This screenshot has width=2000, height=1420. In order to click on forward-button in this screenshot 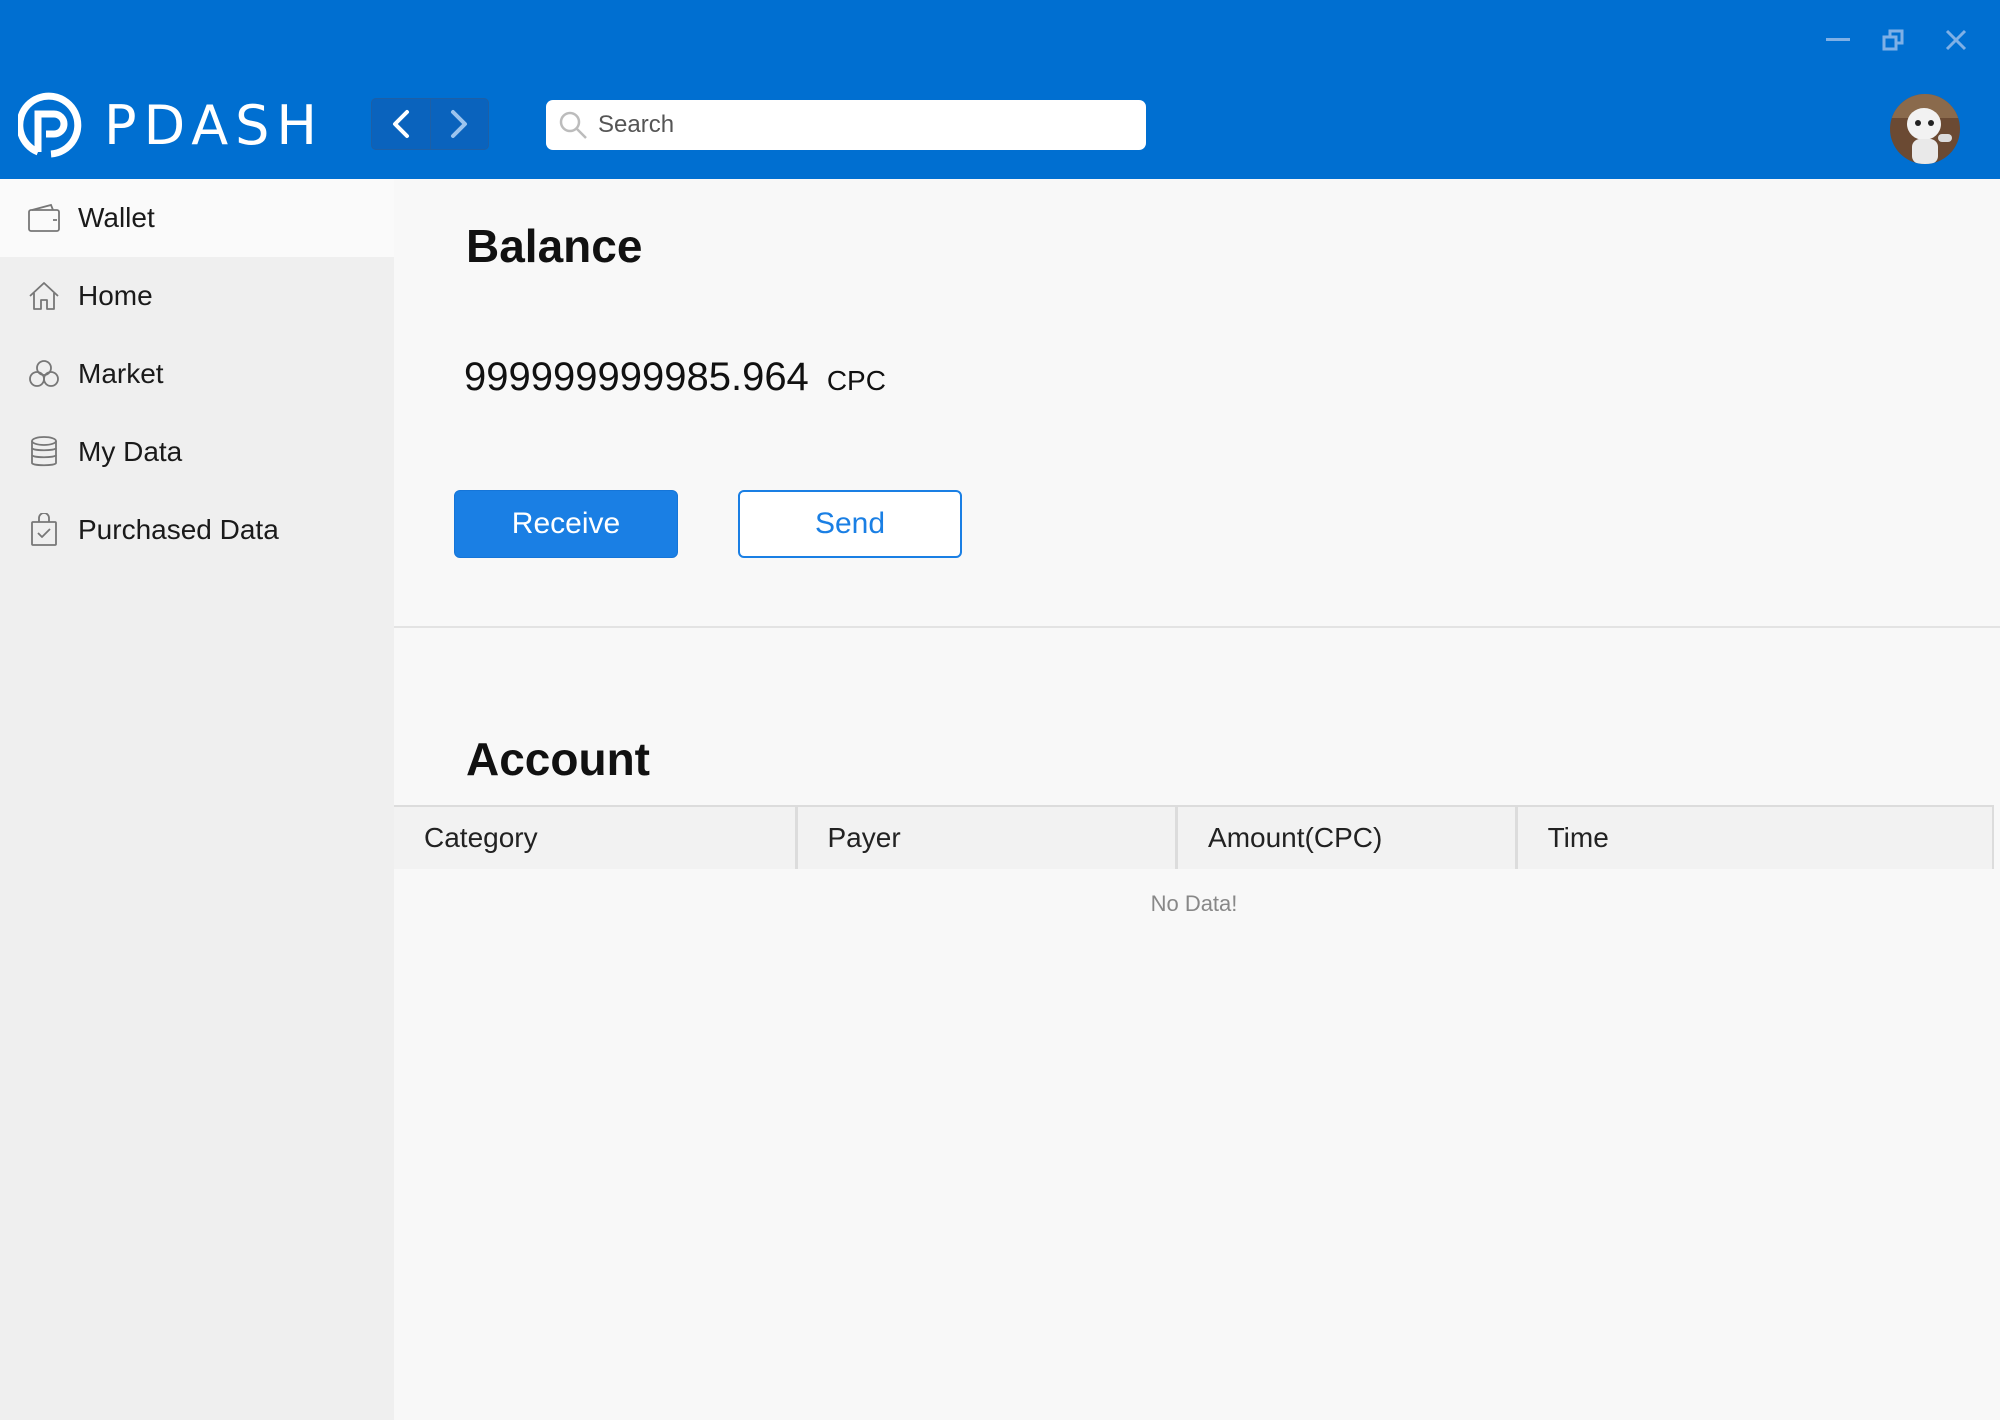, I will do `click(459, 124)`.